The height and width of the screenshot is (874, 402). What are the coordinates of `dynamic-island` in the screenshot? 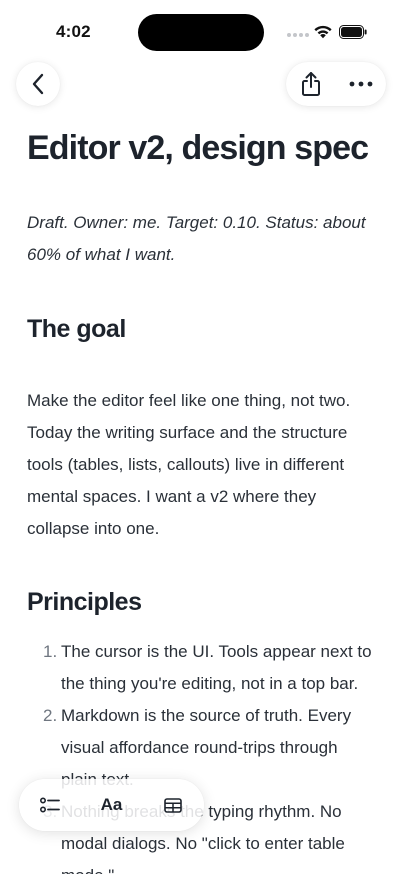 It's located at (201, 32).